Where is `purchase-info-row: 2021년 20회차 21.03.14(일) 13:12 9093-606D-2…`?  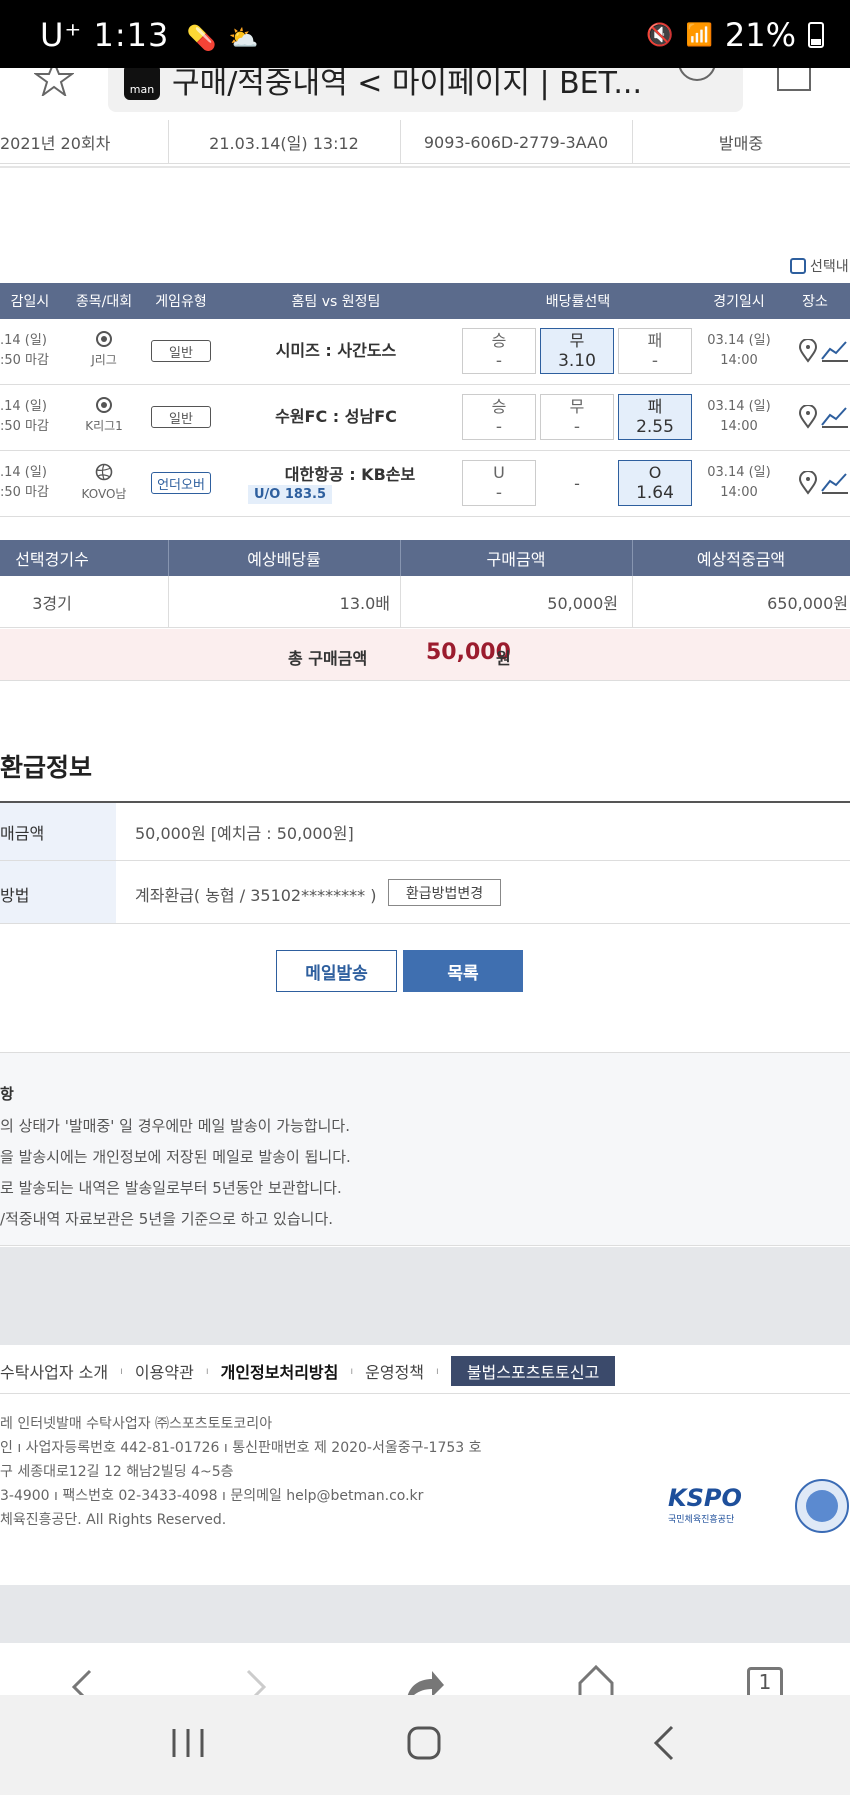 purchase-info-row: 2021년 20회차 21.03.14(일) 13:12 9093-606D-2… is located at coordinates (425, 142).